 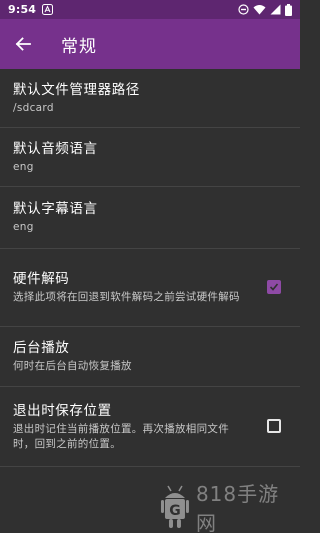 I want to click on setting-summary: 何时在后台自动恢复播放, so click(x=72, y=366).